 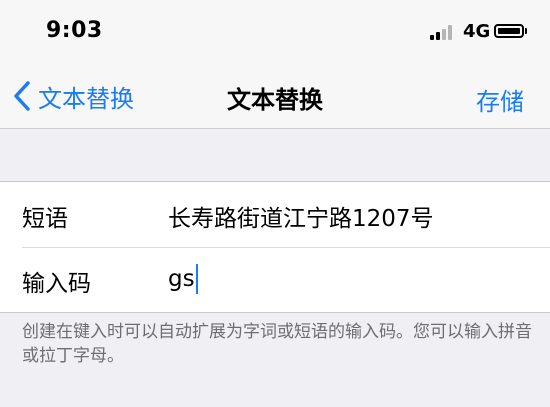 I want to click on save-button: 存储, so click(x=500, y=99).